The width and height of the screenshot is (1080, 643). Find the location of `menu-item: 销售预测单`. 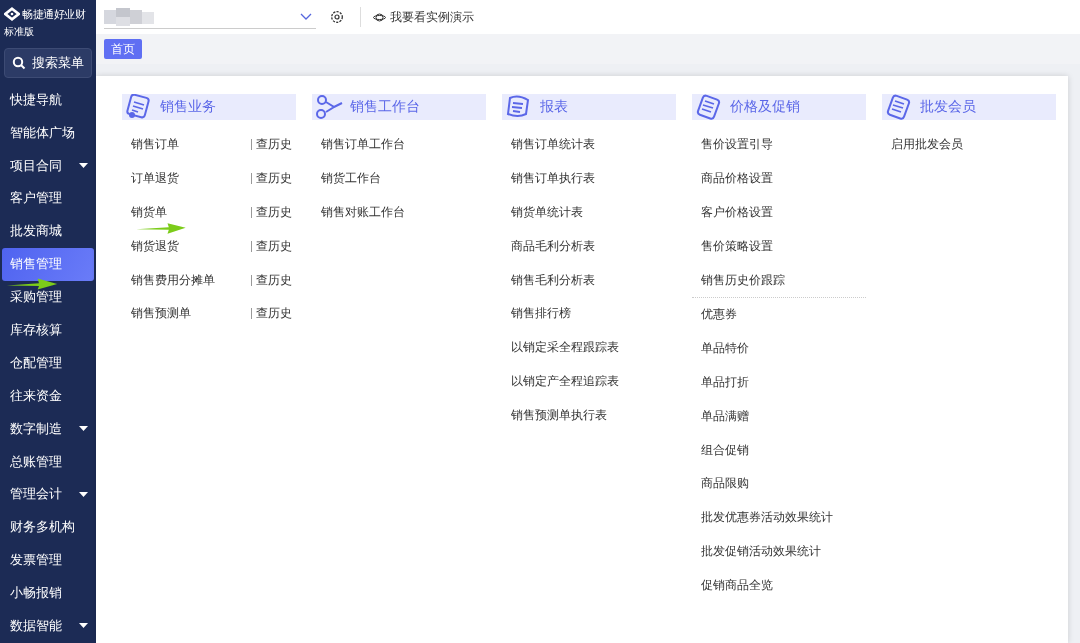

menu-item: 销售预测单 is located at coordinates (161, 314).